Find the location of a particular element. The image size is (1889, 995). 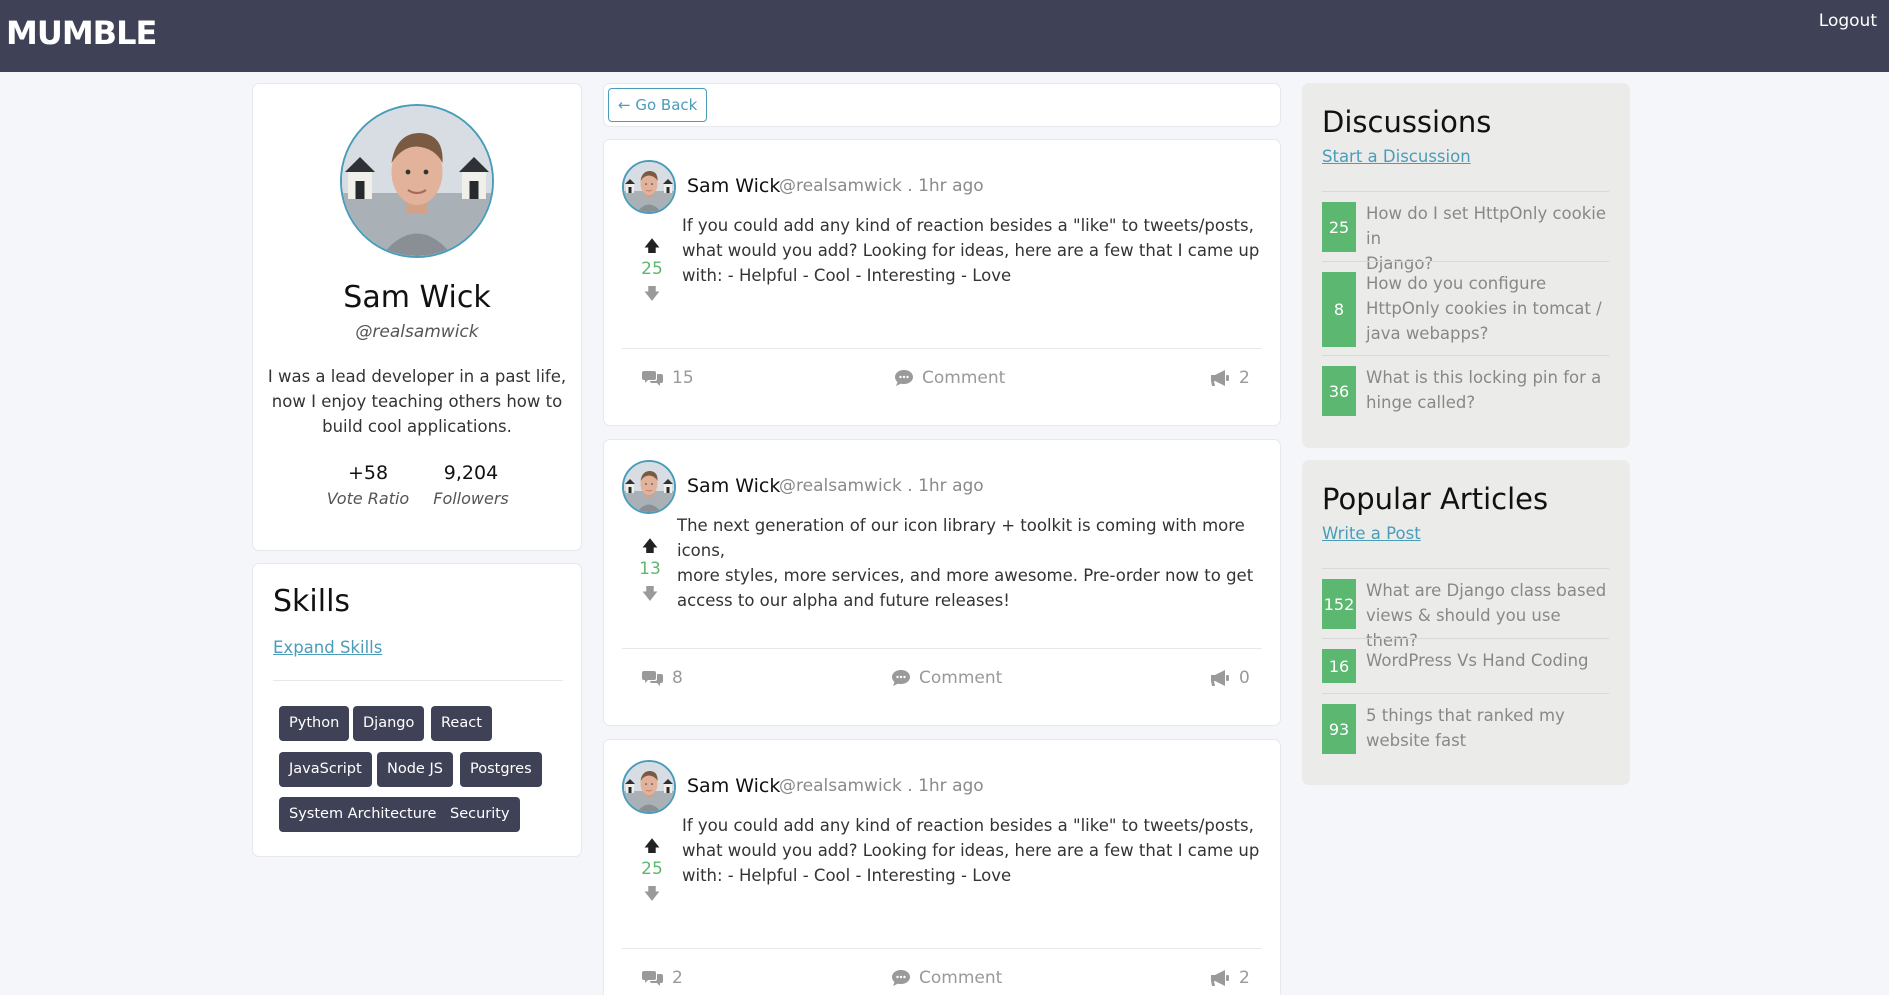

go-back-button: ← Go Back is located at coordinates (658, 105).